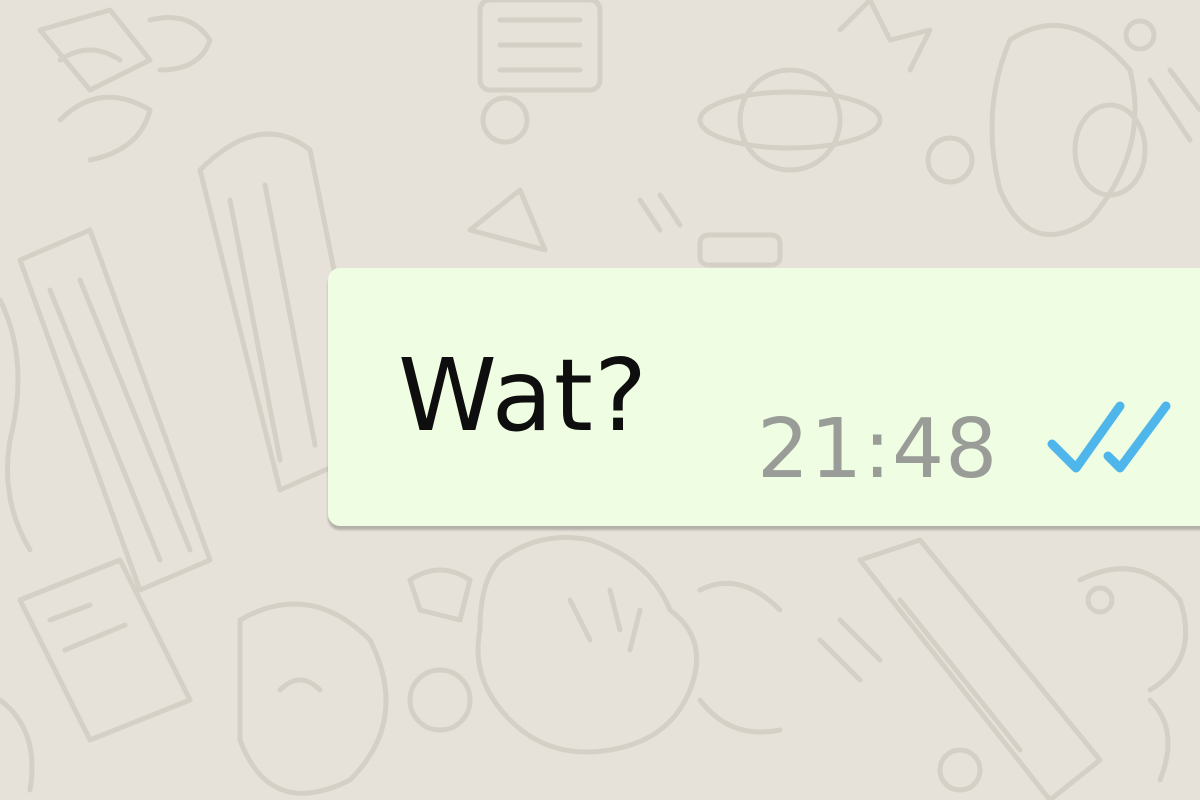  Describe the element at coordinates (1109, 437) in the screenshot. I see `double-check-icon` at that location.